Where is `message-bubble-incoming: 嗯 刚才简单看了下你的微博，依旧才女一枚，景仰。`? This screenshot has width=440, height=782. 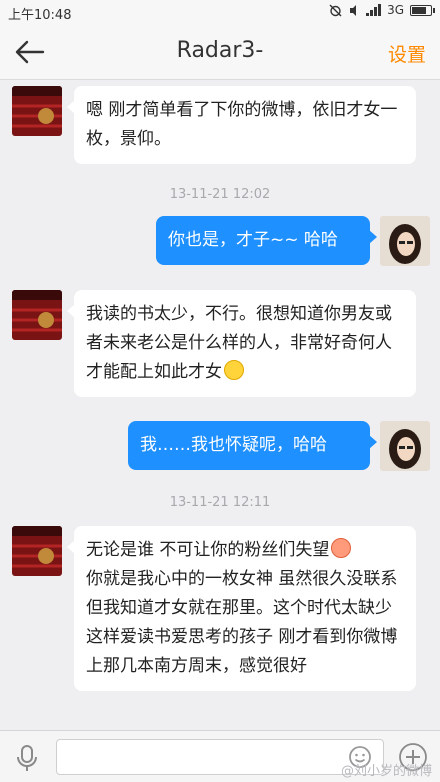
message-bubble-incoming: 嗯 刚才简单看了下你的微博，依旧才女一枚，景仰。 is located at coordinates (241, 125).